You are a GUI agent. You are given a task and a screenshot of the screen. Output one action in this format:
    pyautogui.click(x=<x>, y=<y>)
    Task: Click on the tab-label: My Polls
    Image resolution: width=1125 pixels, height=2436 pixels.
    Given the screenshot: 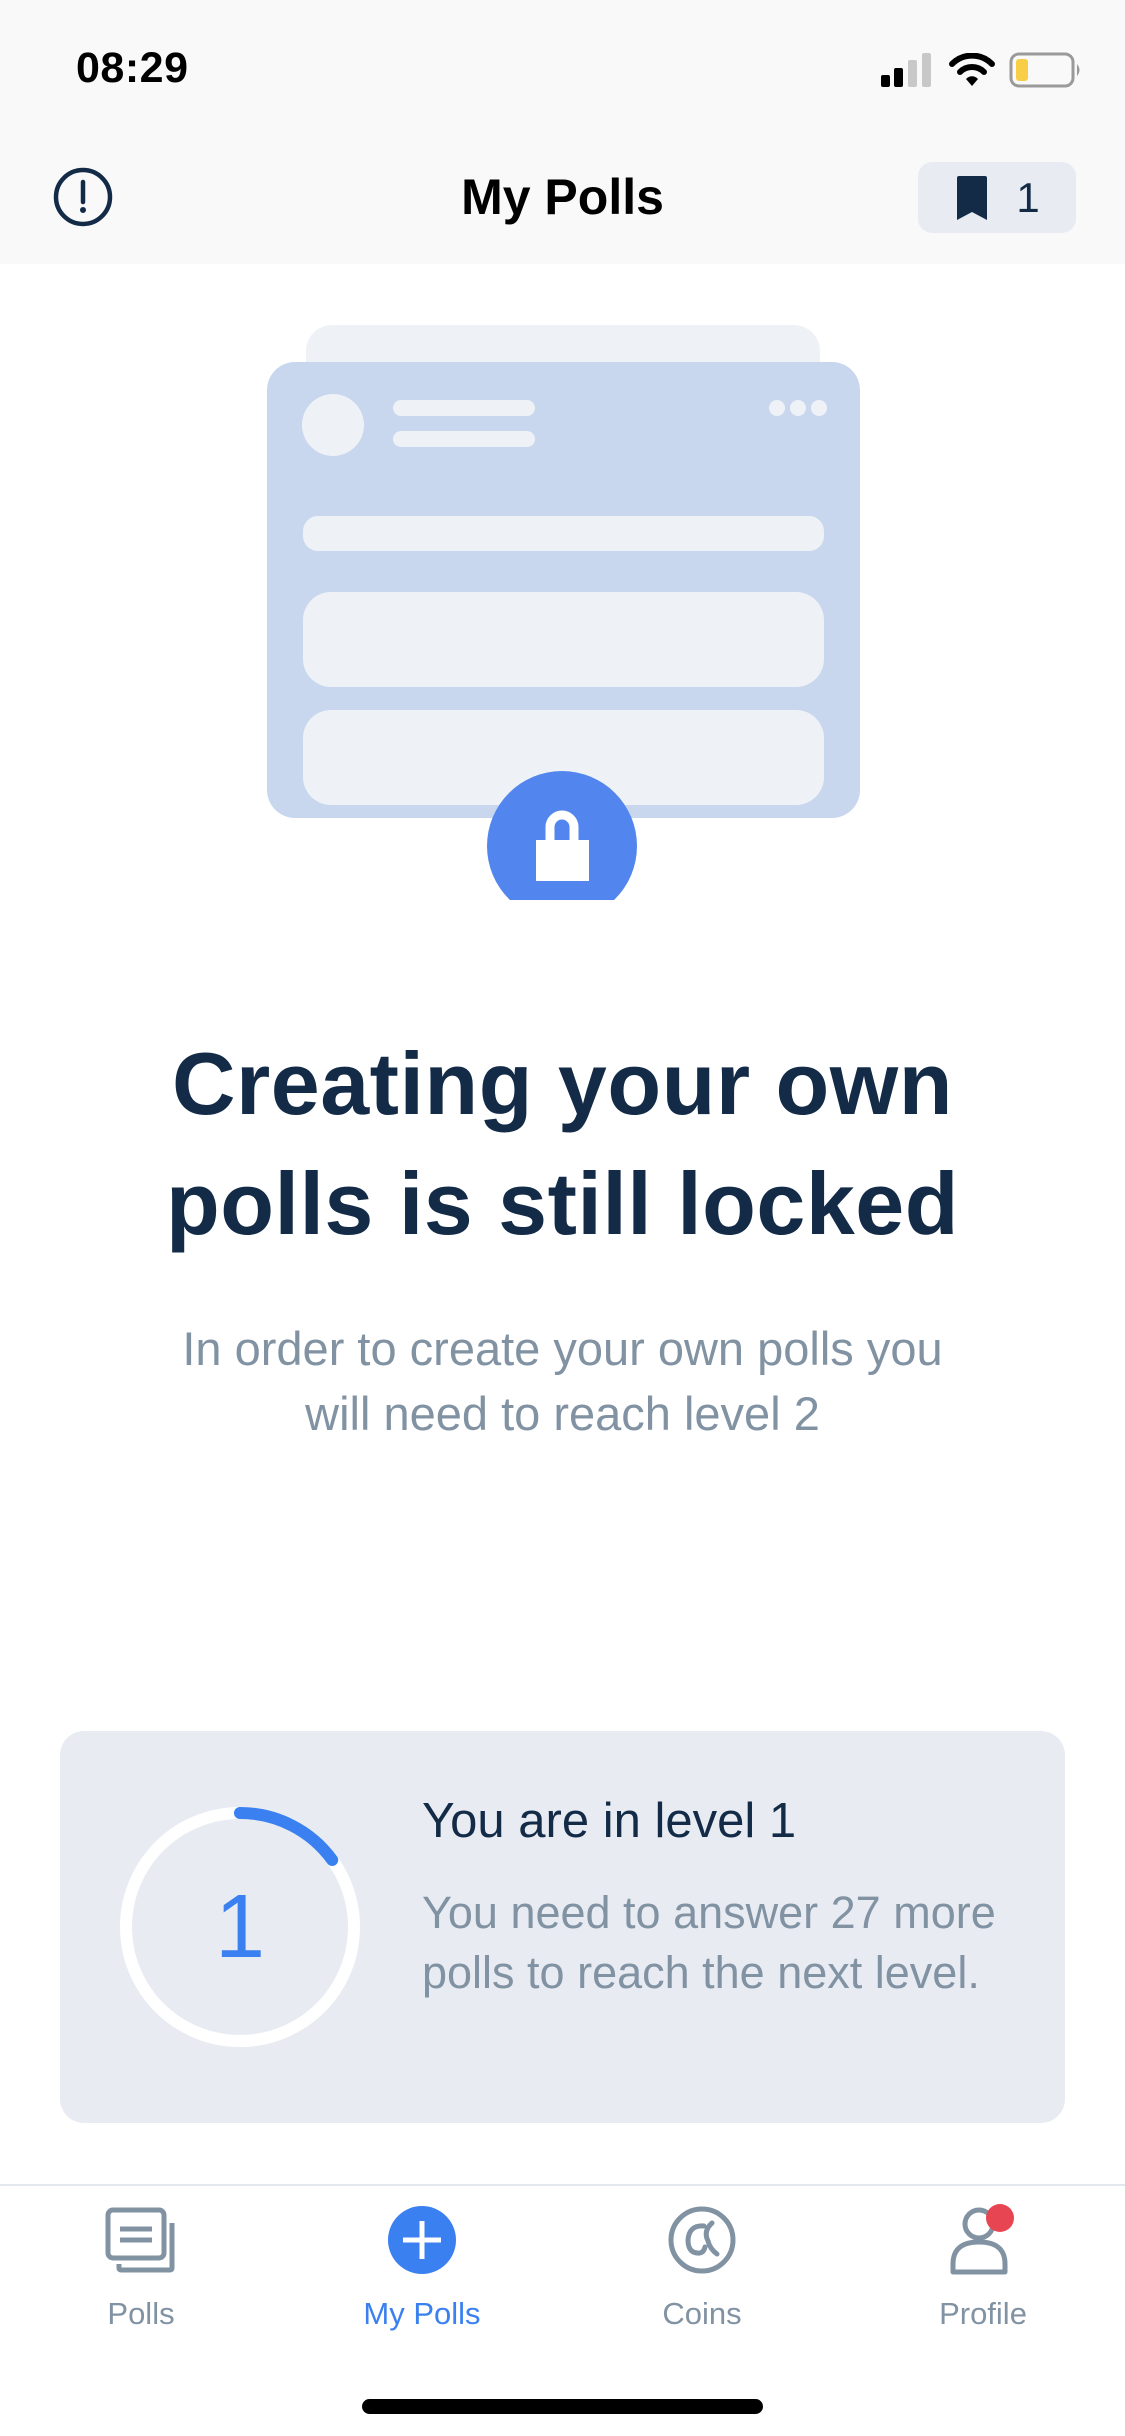 What is the action you would take?
    pyautogui.click(x=422, y=2313)
    